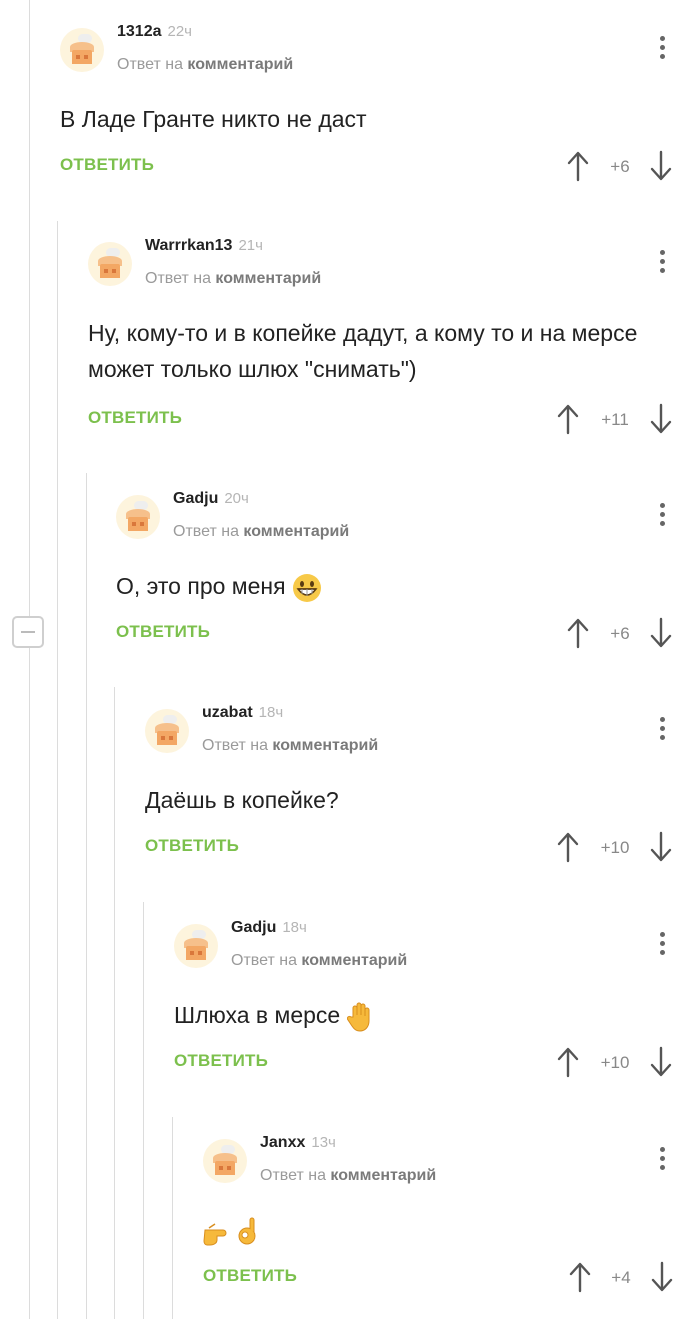  What do you see at coordinates (236, 498) in the screenshot?
I see `comment-time: 20ч` at bounding box center [236, 498].